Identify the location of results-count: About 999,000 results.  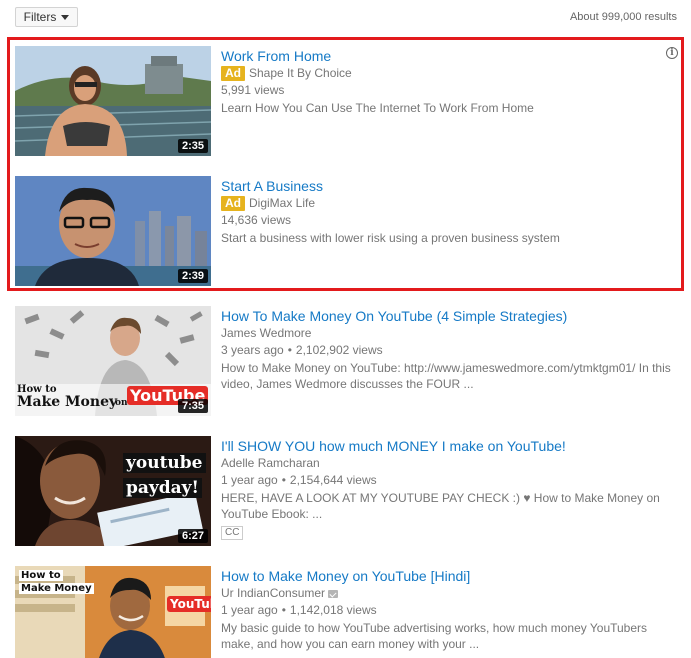
(623, 17).